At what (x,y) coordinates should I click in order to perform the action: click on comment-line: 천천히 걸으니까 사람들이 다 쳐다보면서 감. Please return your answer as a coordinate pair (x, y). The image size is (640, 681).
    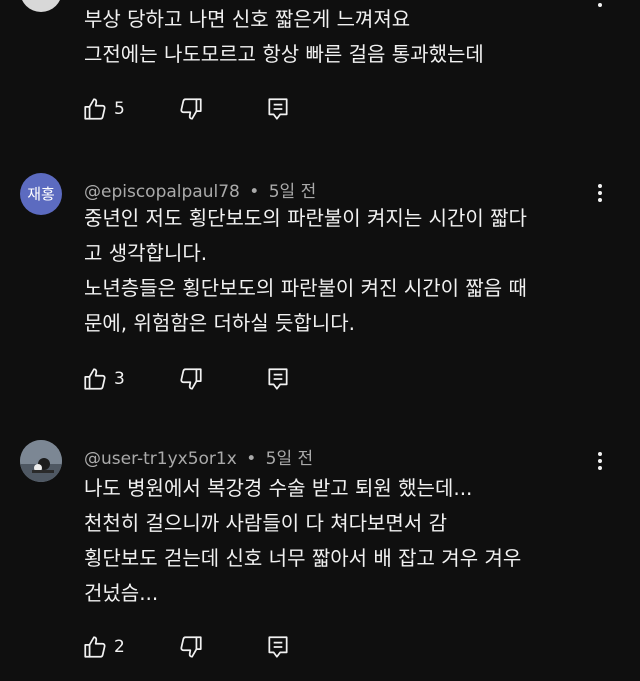
    Looking at the image, I should click on (265, 523).